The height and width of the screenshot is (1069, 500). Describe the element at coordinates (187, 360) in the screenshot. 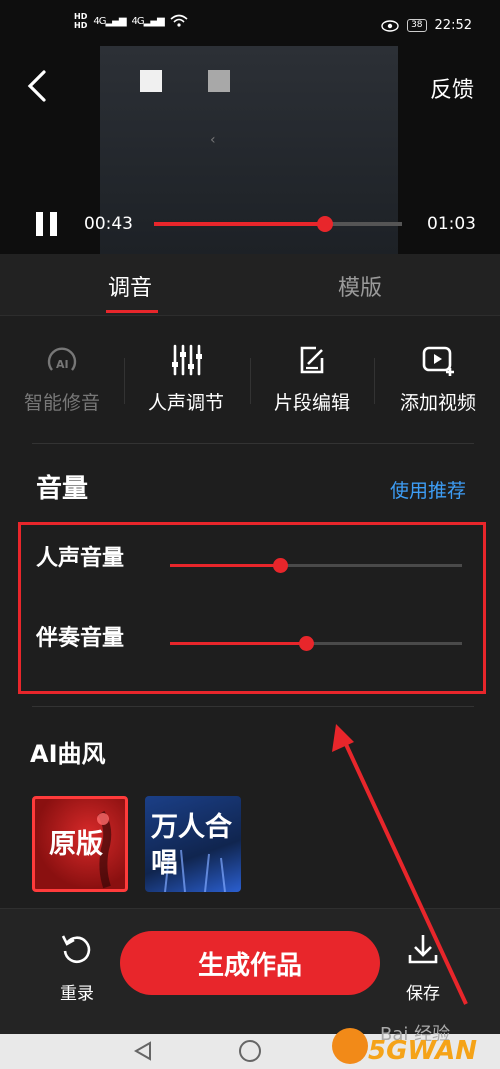

I see `equalizer-icon` at that location.